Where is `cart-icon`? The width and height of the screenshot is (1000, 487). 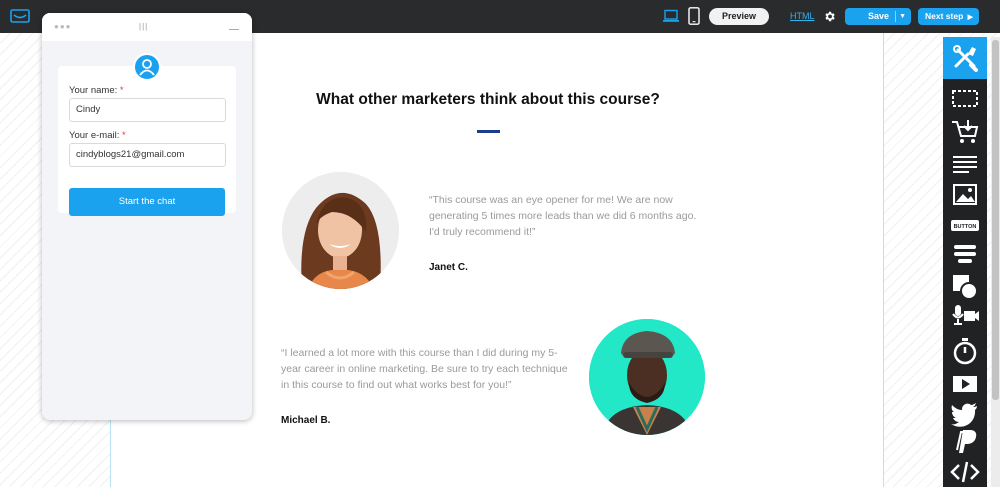
cart-icon is located at coordinates (965, 131).